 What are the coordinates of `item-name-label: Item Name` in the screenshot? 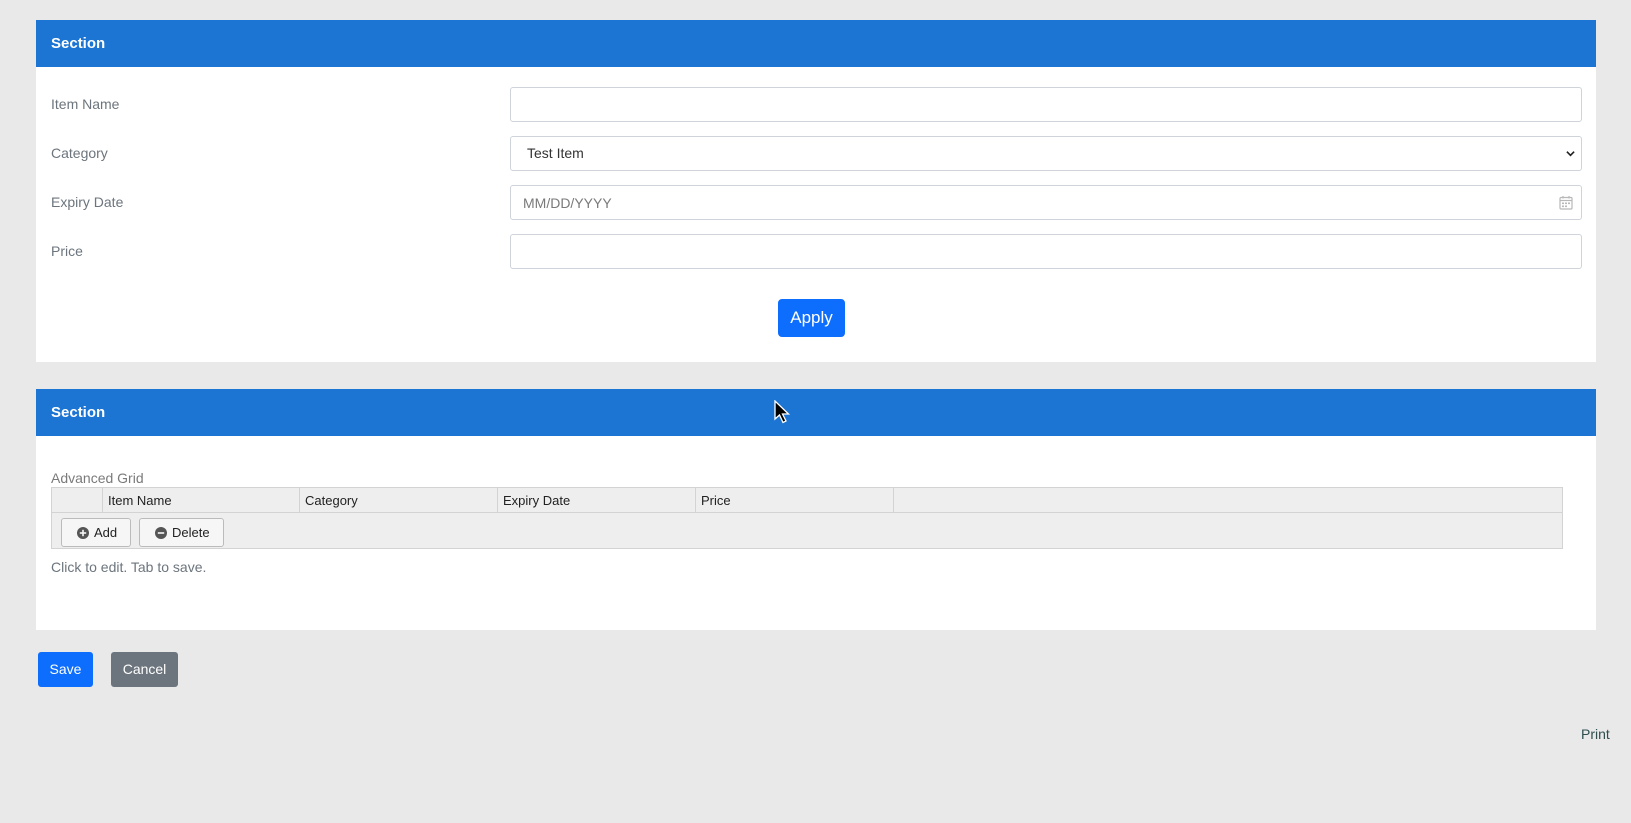 It's located at (85, 104).